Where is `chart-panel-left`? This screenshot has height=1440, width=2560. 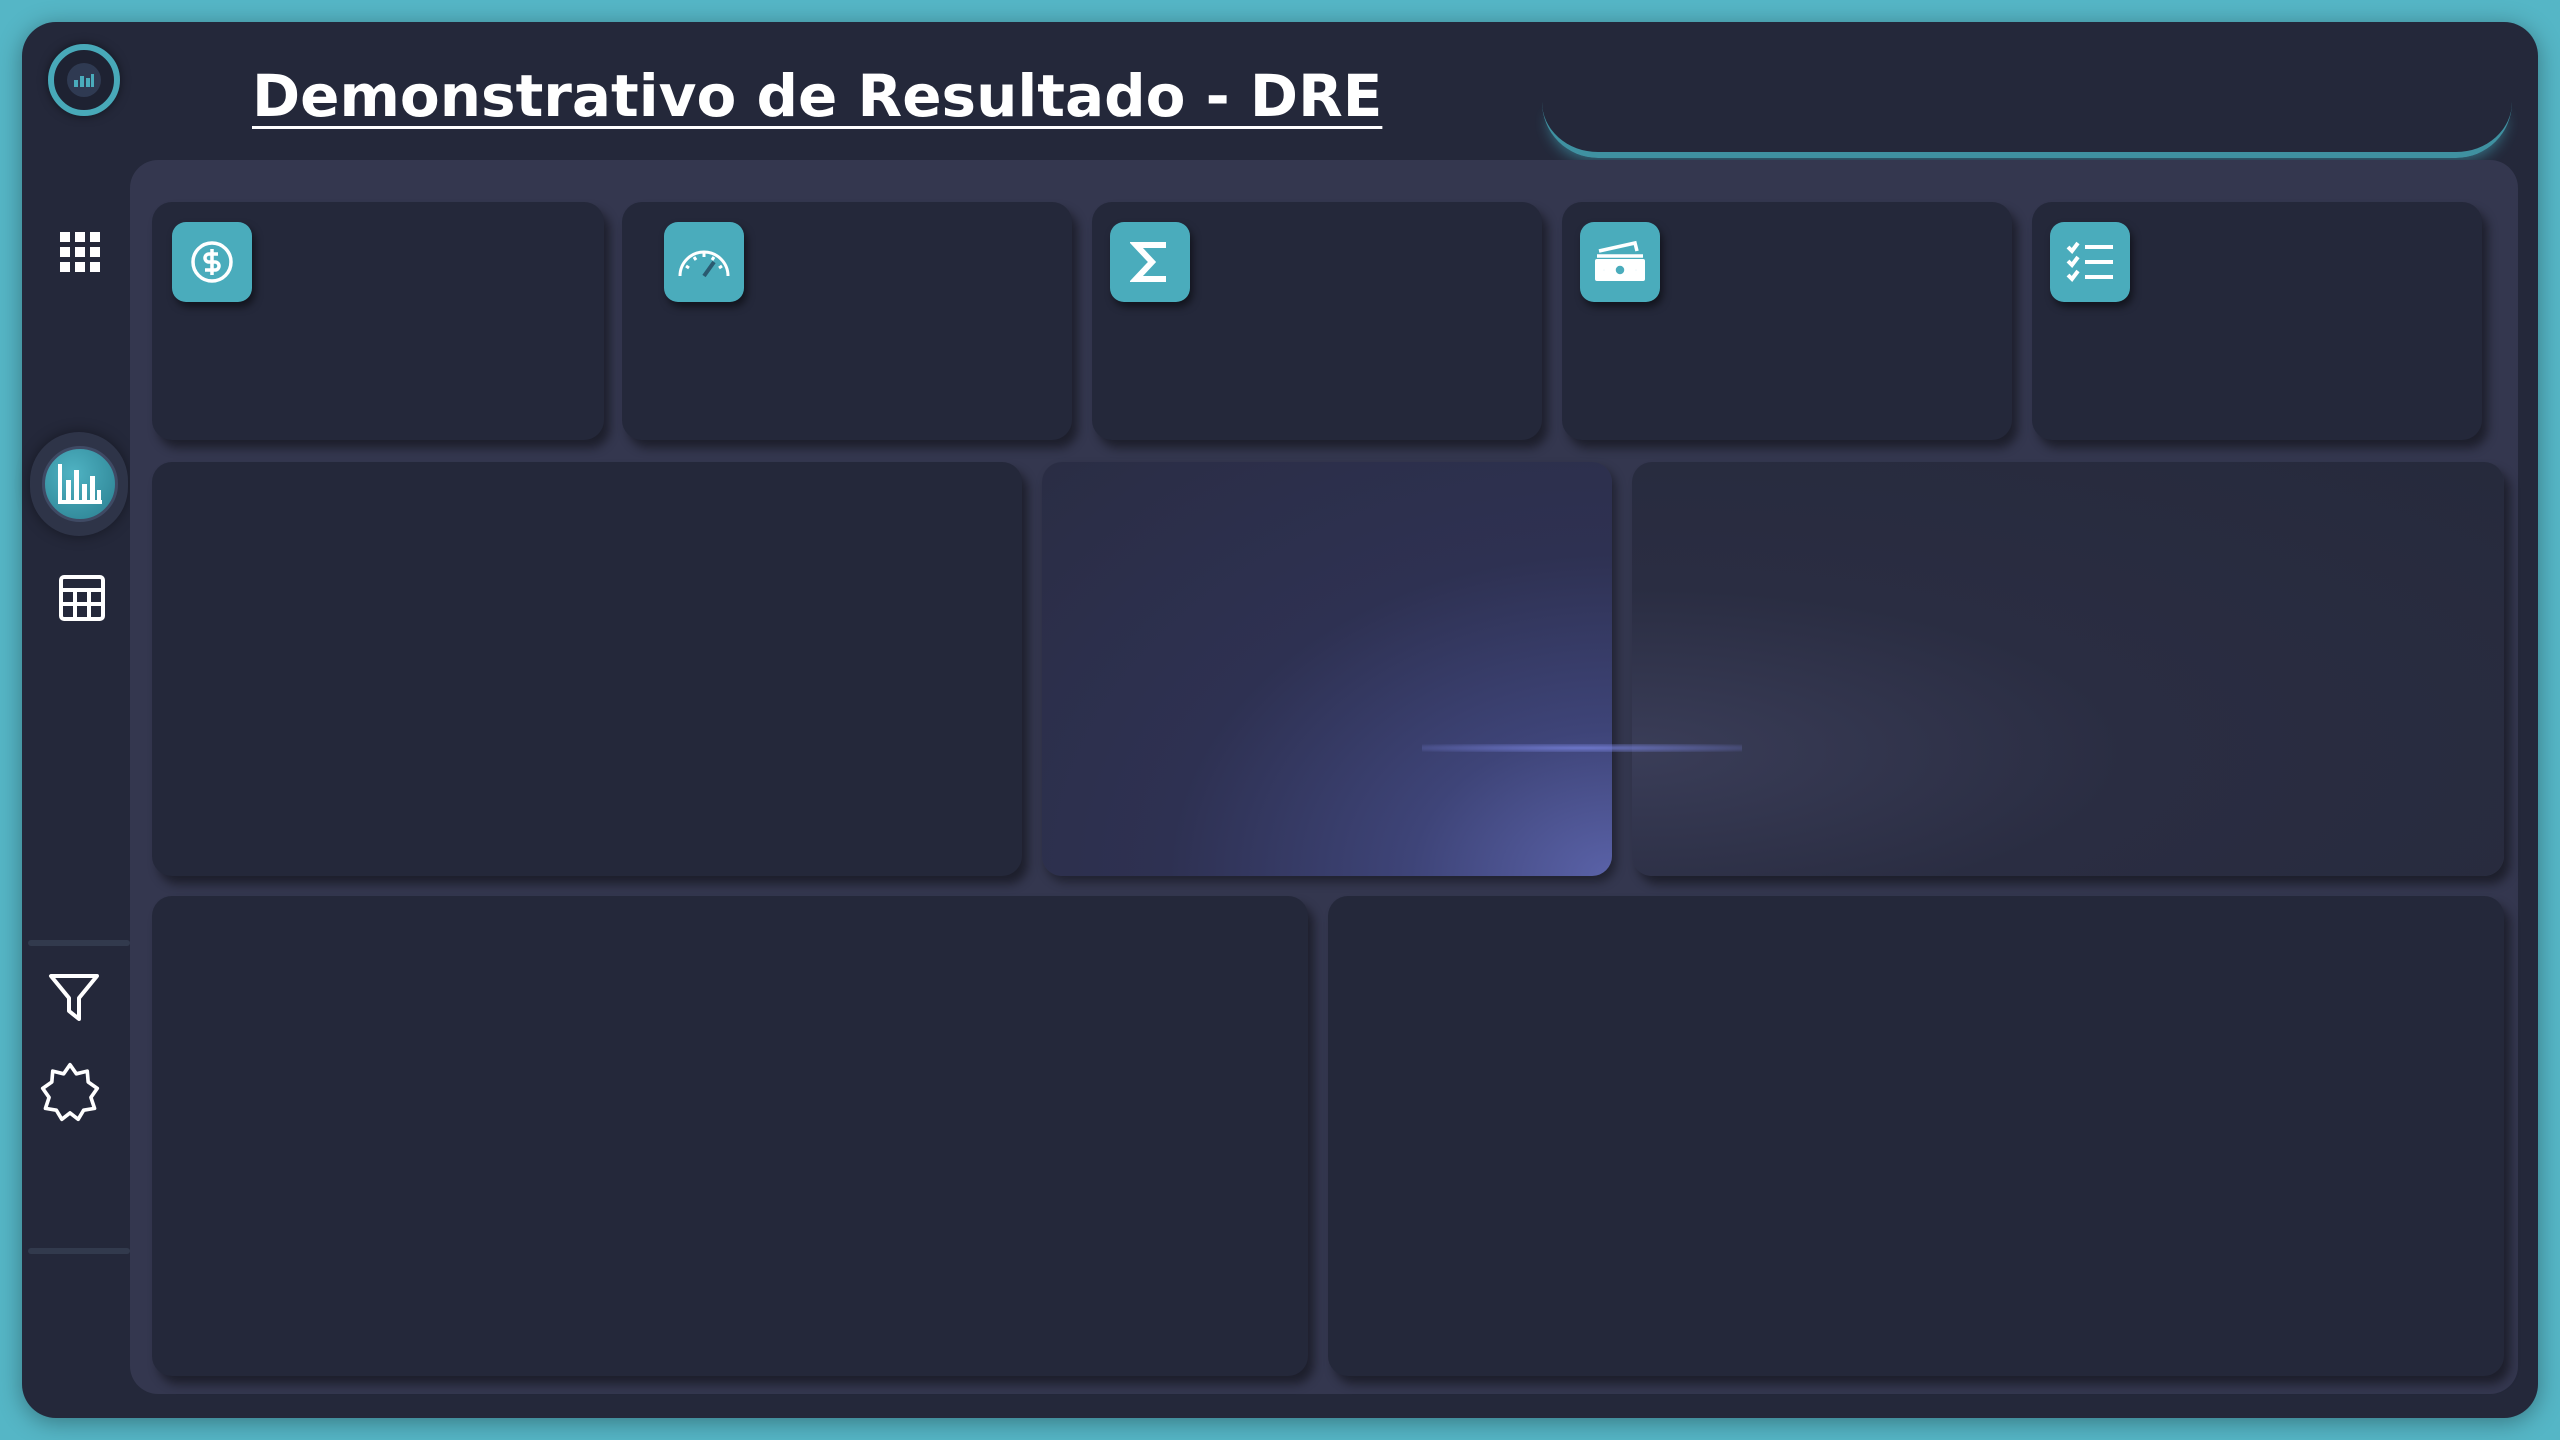 chart-panel-left is located at coordinates (587, 669).